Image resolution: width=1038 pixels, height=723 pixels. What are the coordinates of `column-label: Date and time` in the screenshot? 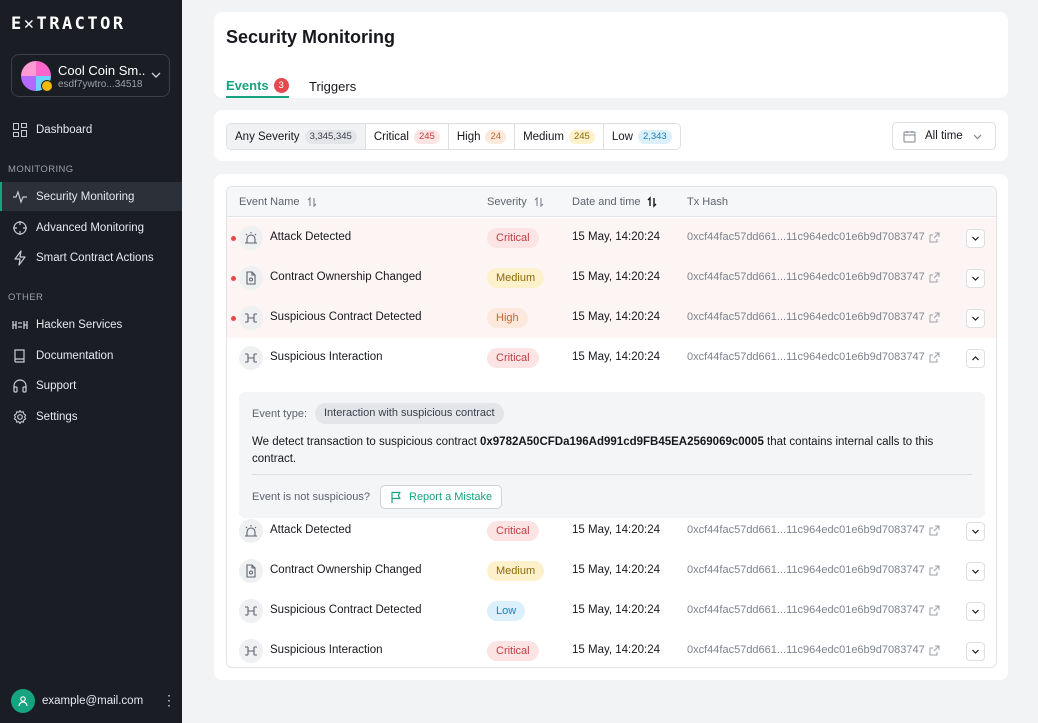 It's located at (606, 202).